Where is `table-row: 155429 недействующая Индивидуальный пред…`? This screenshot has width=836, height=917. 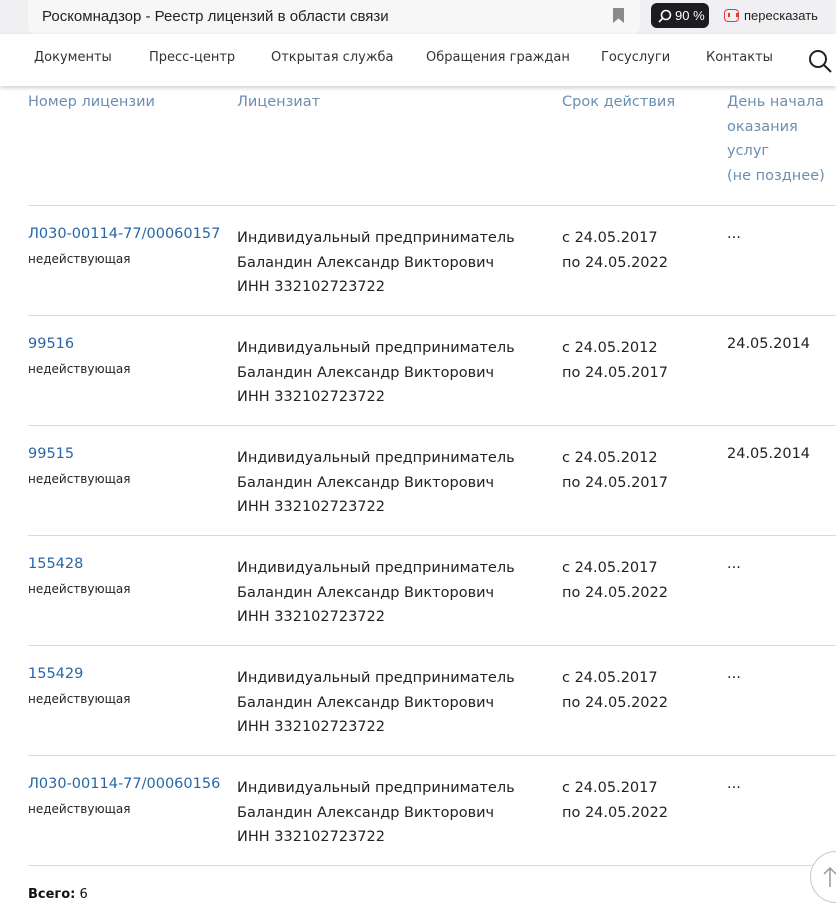 table-row: 155429 недействующая Индивидуальный пред… is located at coordinates (418, 701).